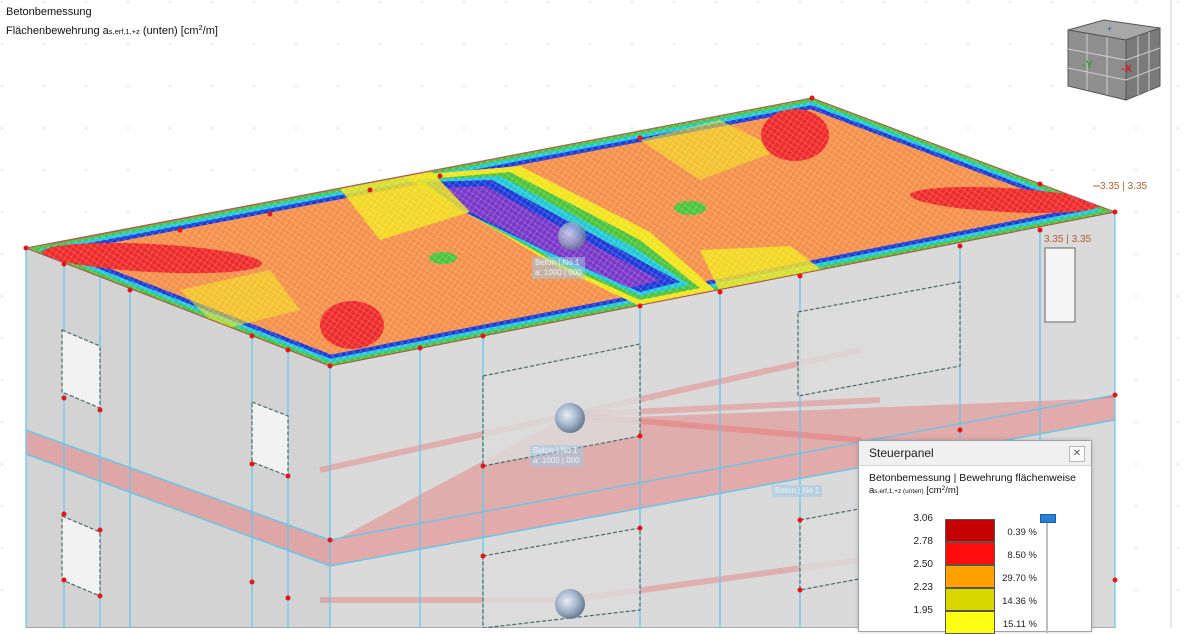 This screenshot has height=634, width=1200. What do you see at coordinates (557, 262) in the screenshot?
I see `node-label-1-line1: Beton | No 1` at bounding box center [557, 262].